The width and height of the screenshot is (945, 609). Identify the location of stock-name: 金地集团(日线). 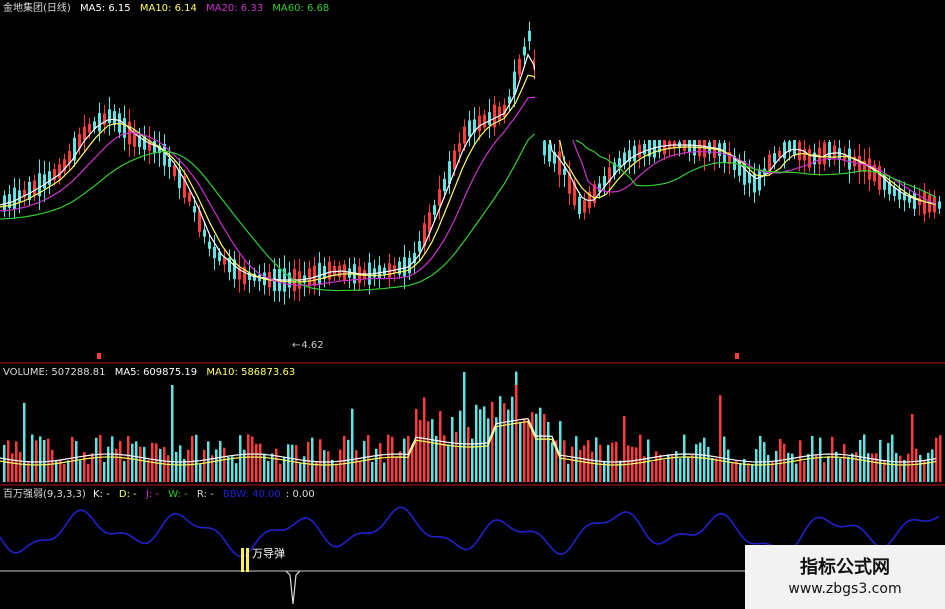
(37, 8).